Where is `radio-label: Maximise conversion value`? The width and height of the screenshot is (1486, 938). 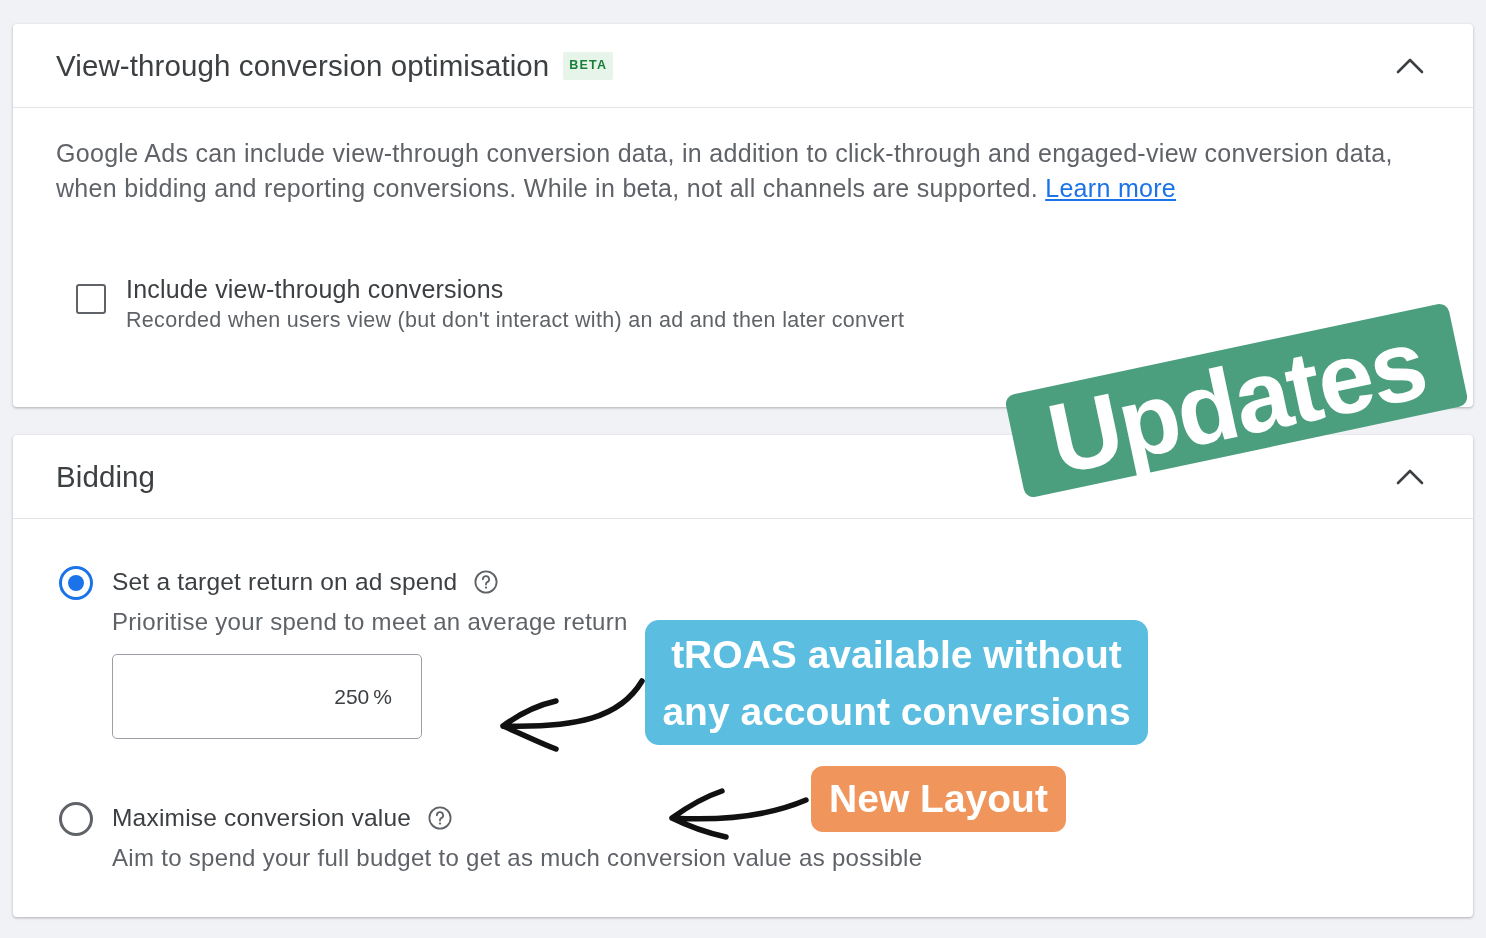
radio-label: Maximise conversion value is located at coordinates (262, 818).